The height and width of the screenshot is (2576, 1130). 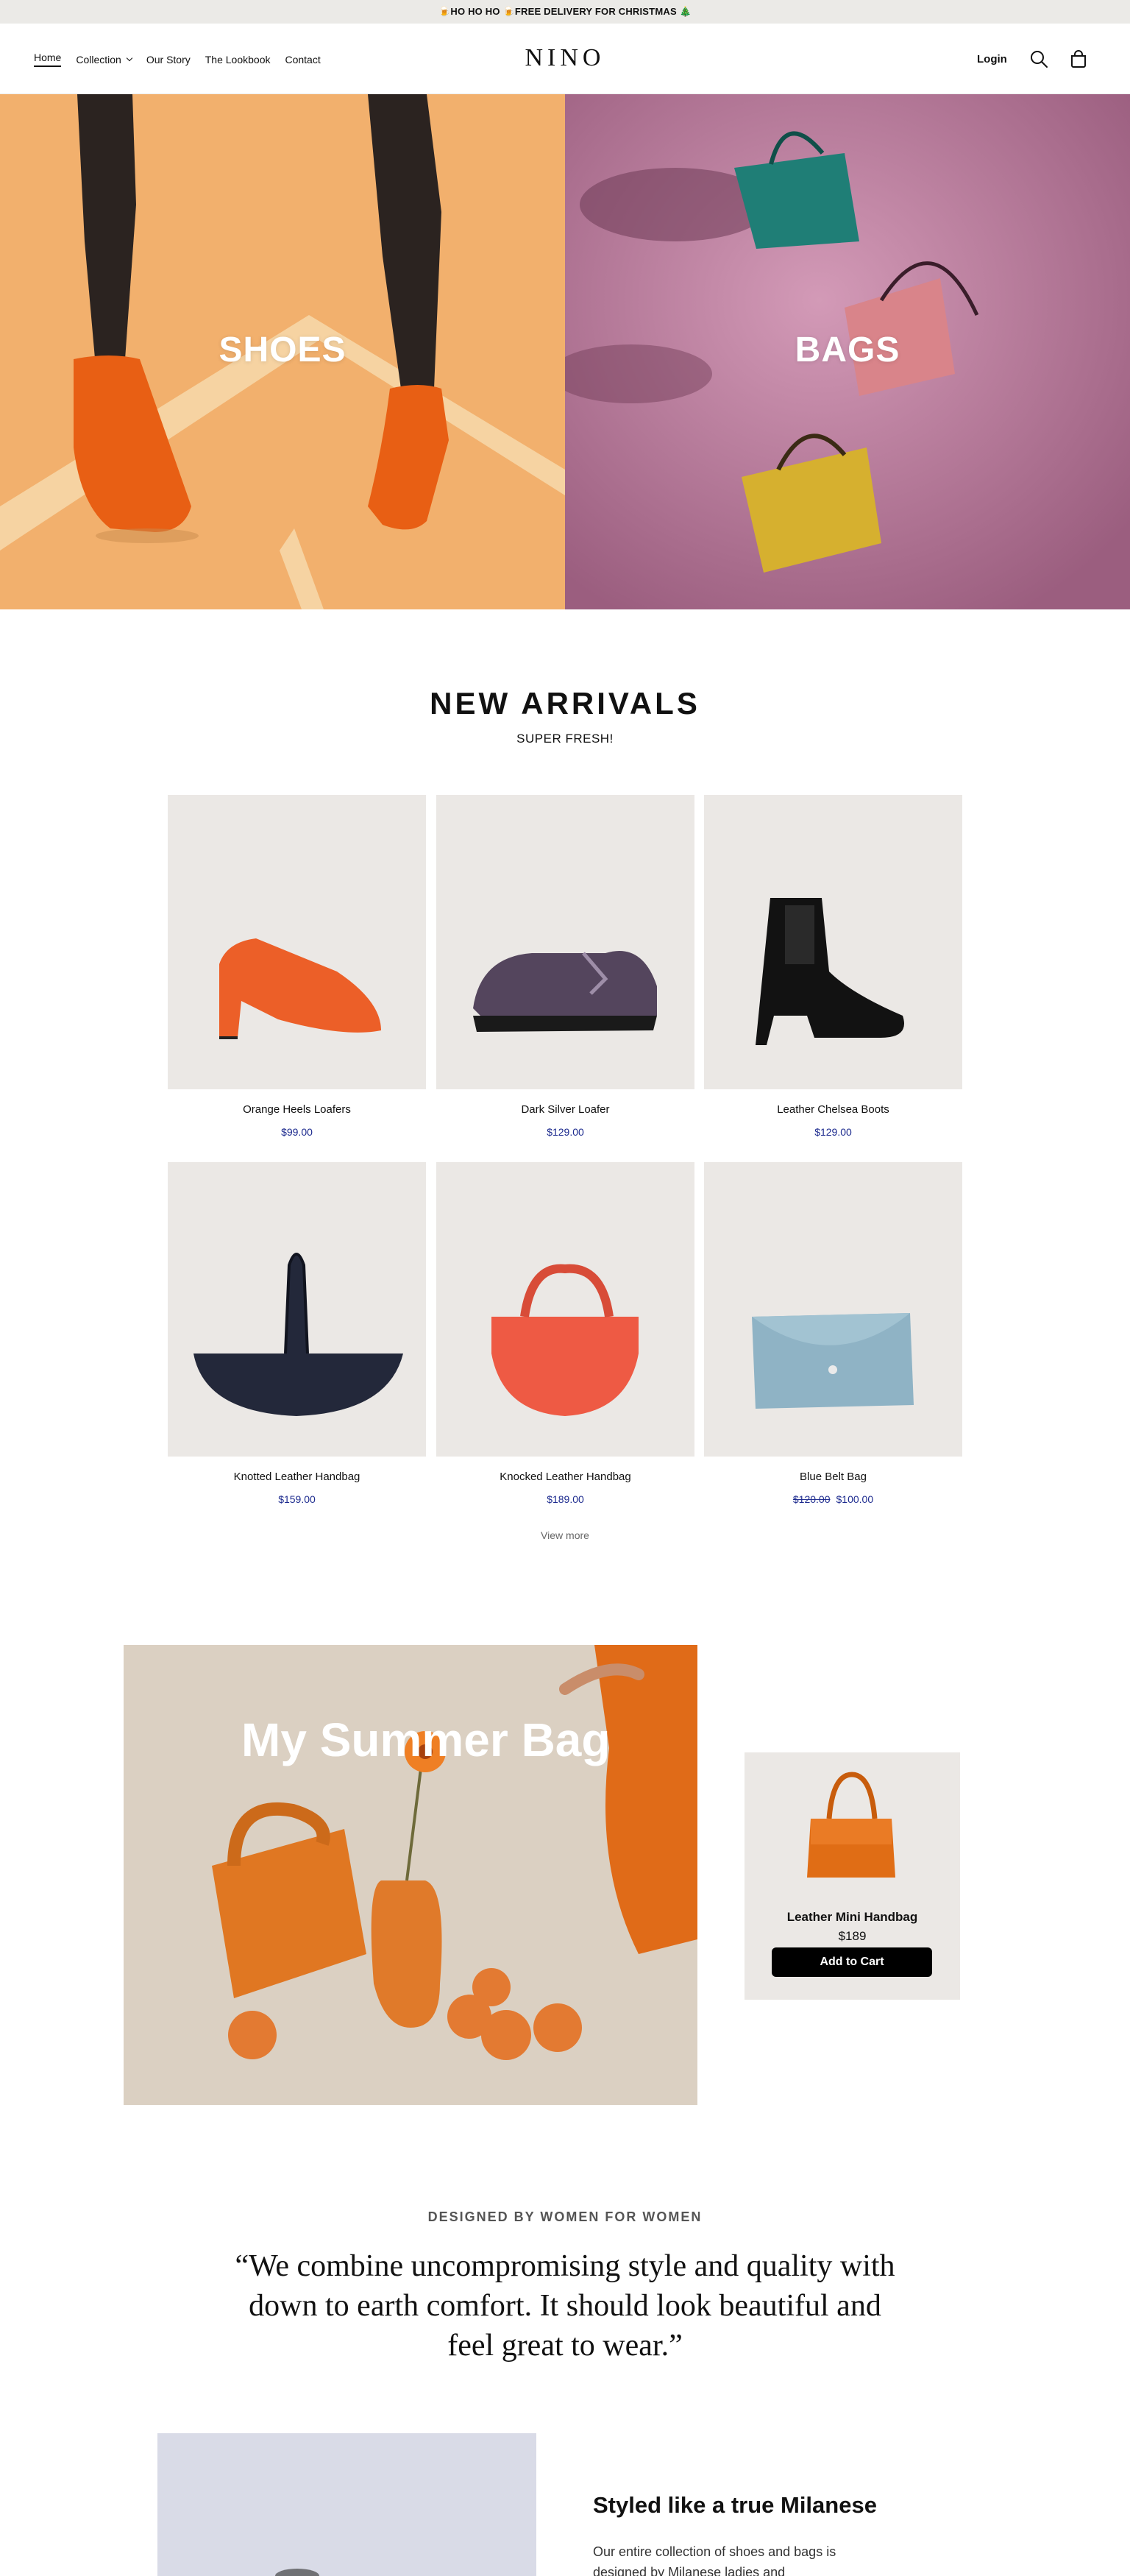 I want to click on milanese-image, so click(x=346, y=2504).